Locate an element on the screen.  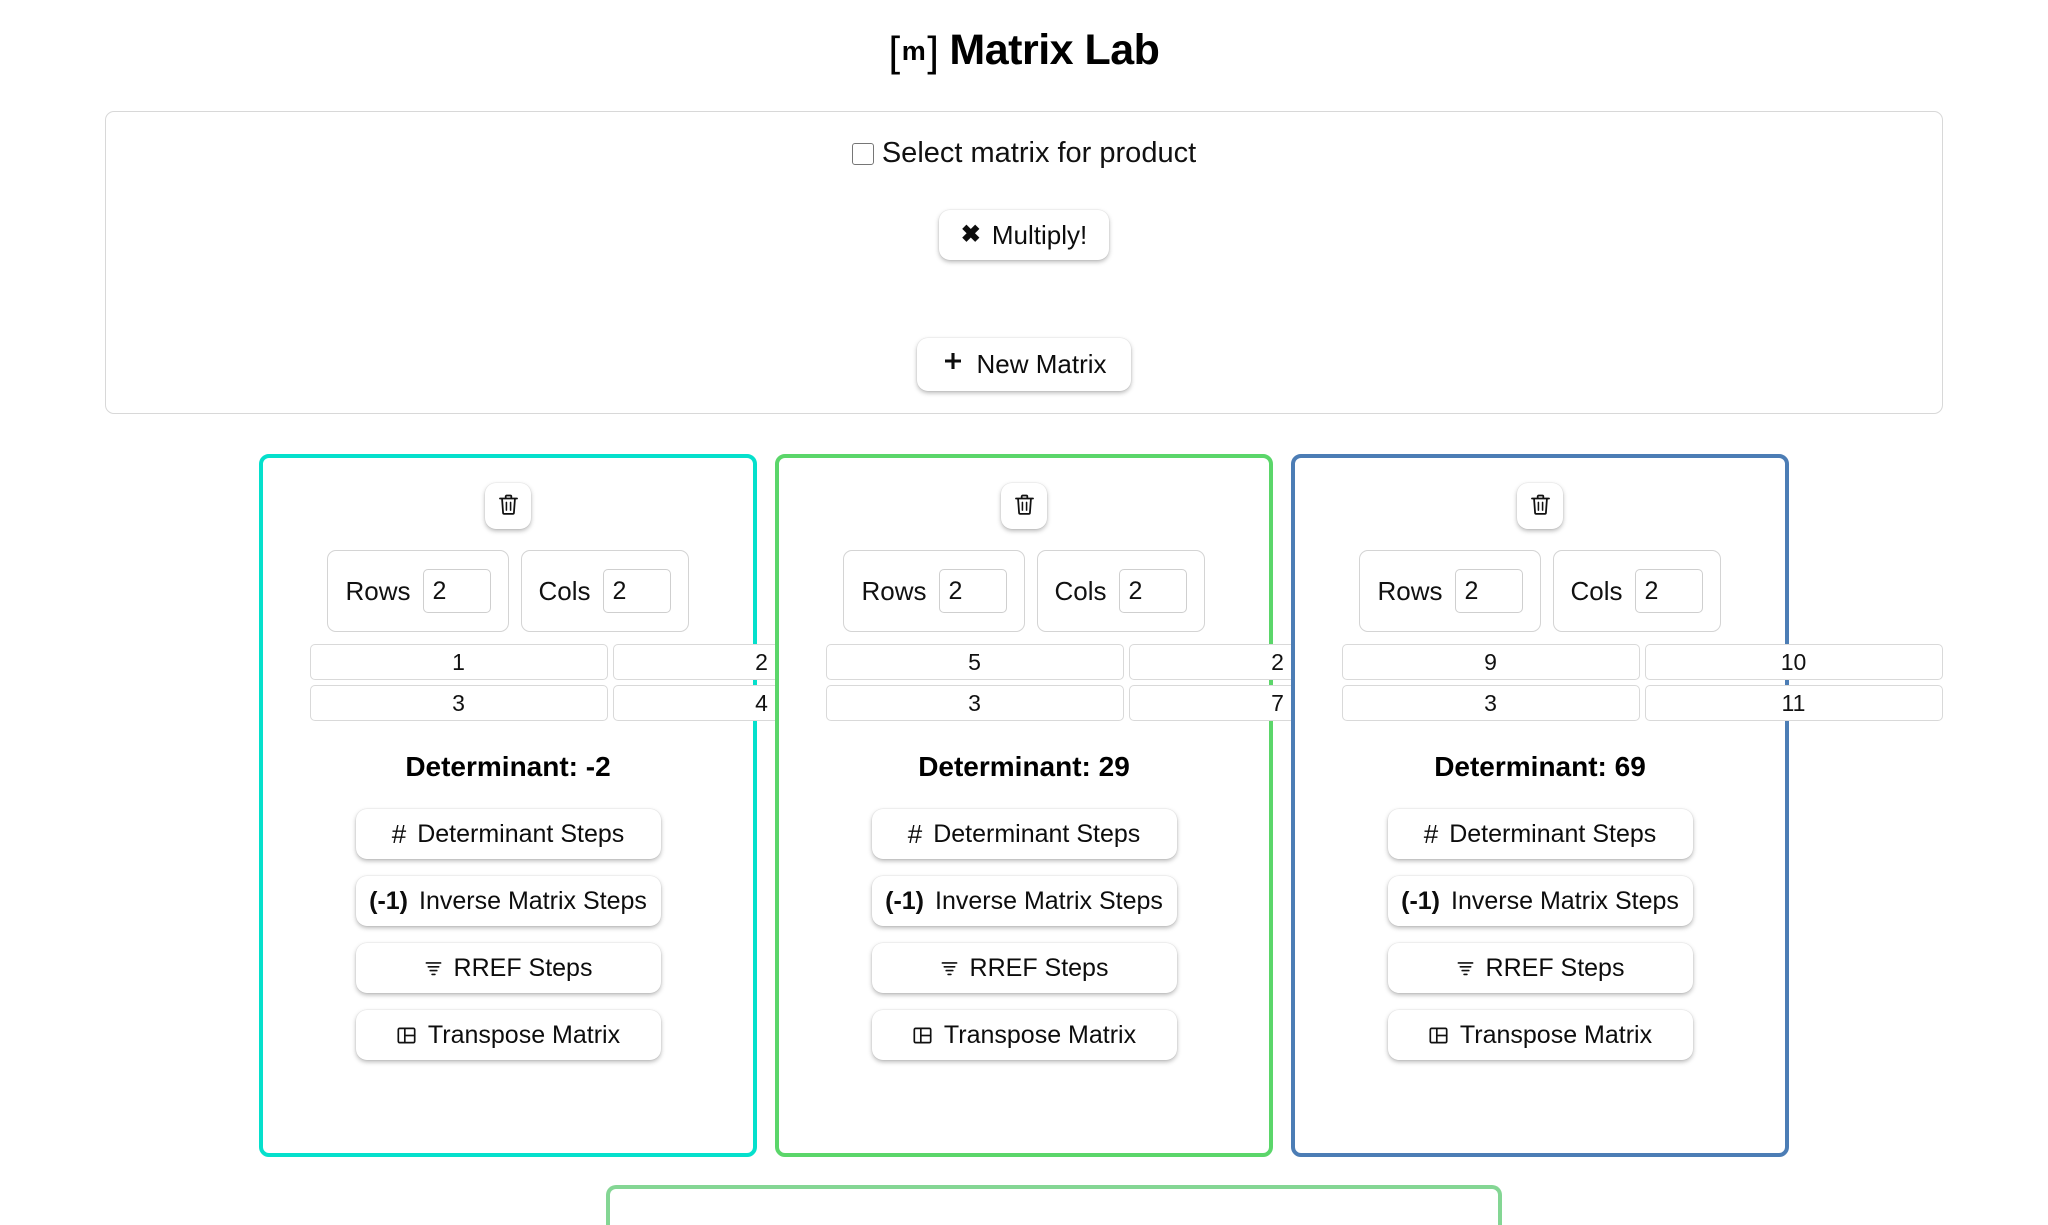
multiply-button: ✖ Multiply! is located at coordinates (1024, 235).